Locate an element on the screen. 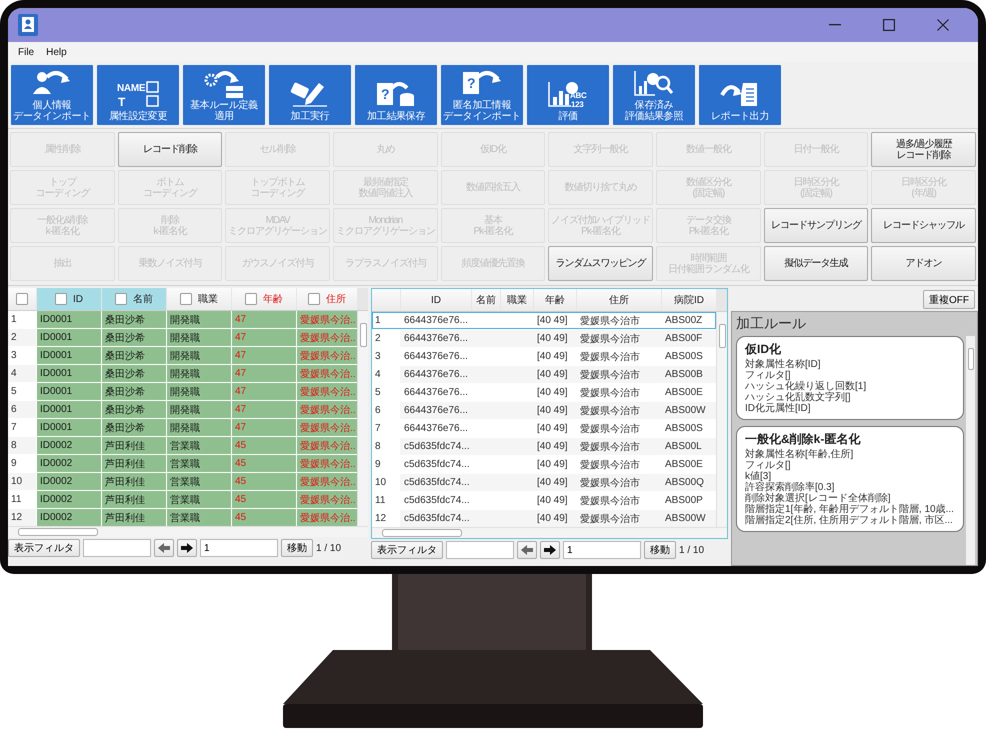 Image resolution: width=986 pixels, height=730 pixels. table-row: 10 c5d635fdc74... [40 49] 愛媛県今治市 ABS00Q is located at coordinates (544, 482).